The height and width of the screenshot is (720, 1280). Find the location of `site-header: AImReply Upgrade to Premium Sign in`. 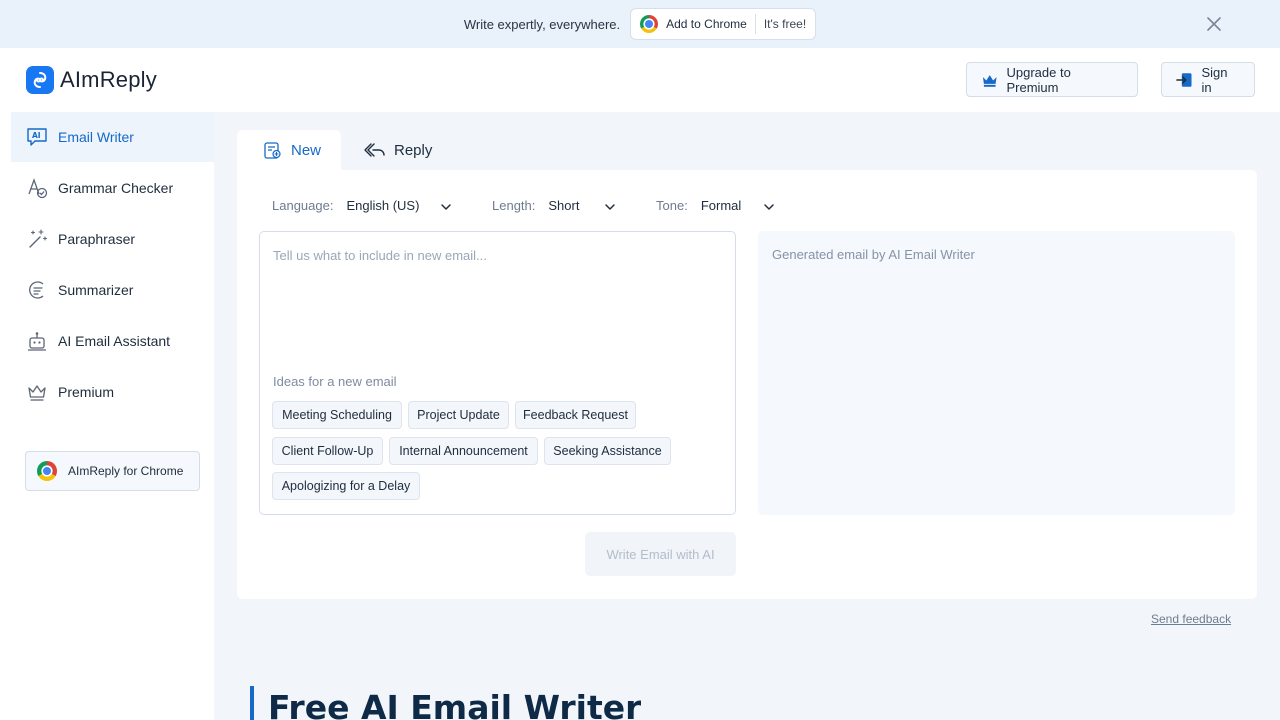

site-header: AImReply Upgrade to Premium Sign in is located at coordinates (640, 80).